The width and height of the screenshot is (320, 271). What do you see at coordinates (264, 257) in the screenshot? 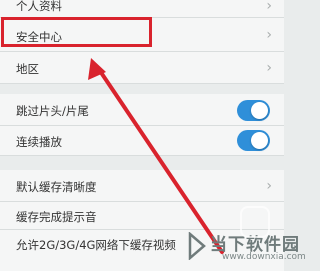
I see `watermark-url: www.downxia.com` at bounding box center [264, 257].